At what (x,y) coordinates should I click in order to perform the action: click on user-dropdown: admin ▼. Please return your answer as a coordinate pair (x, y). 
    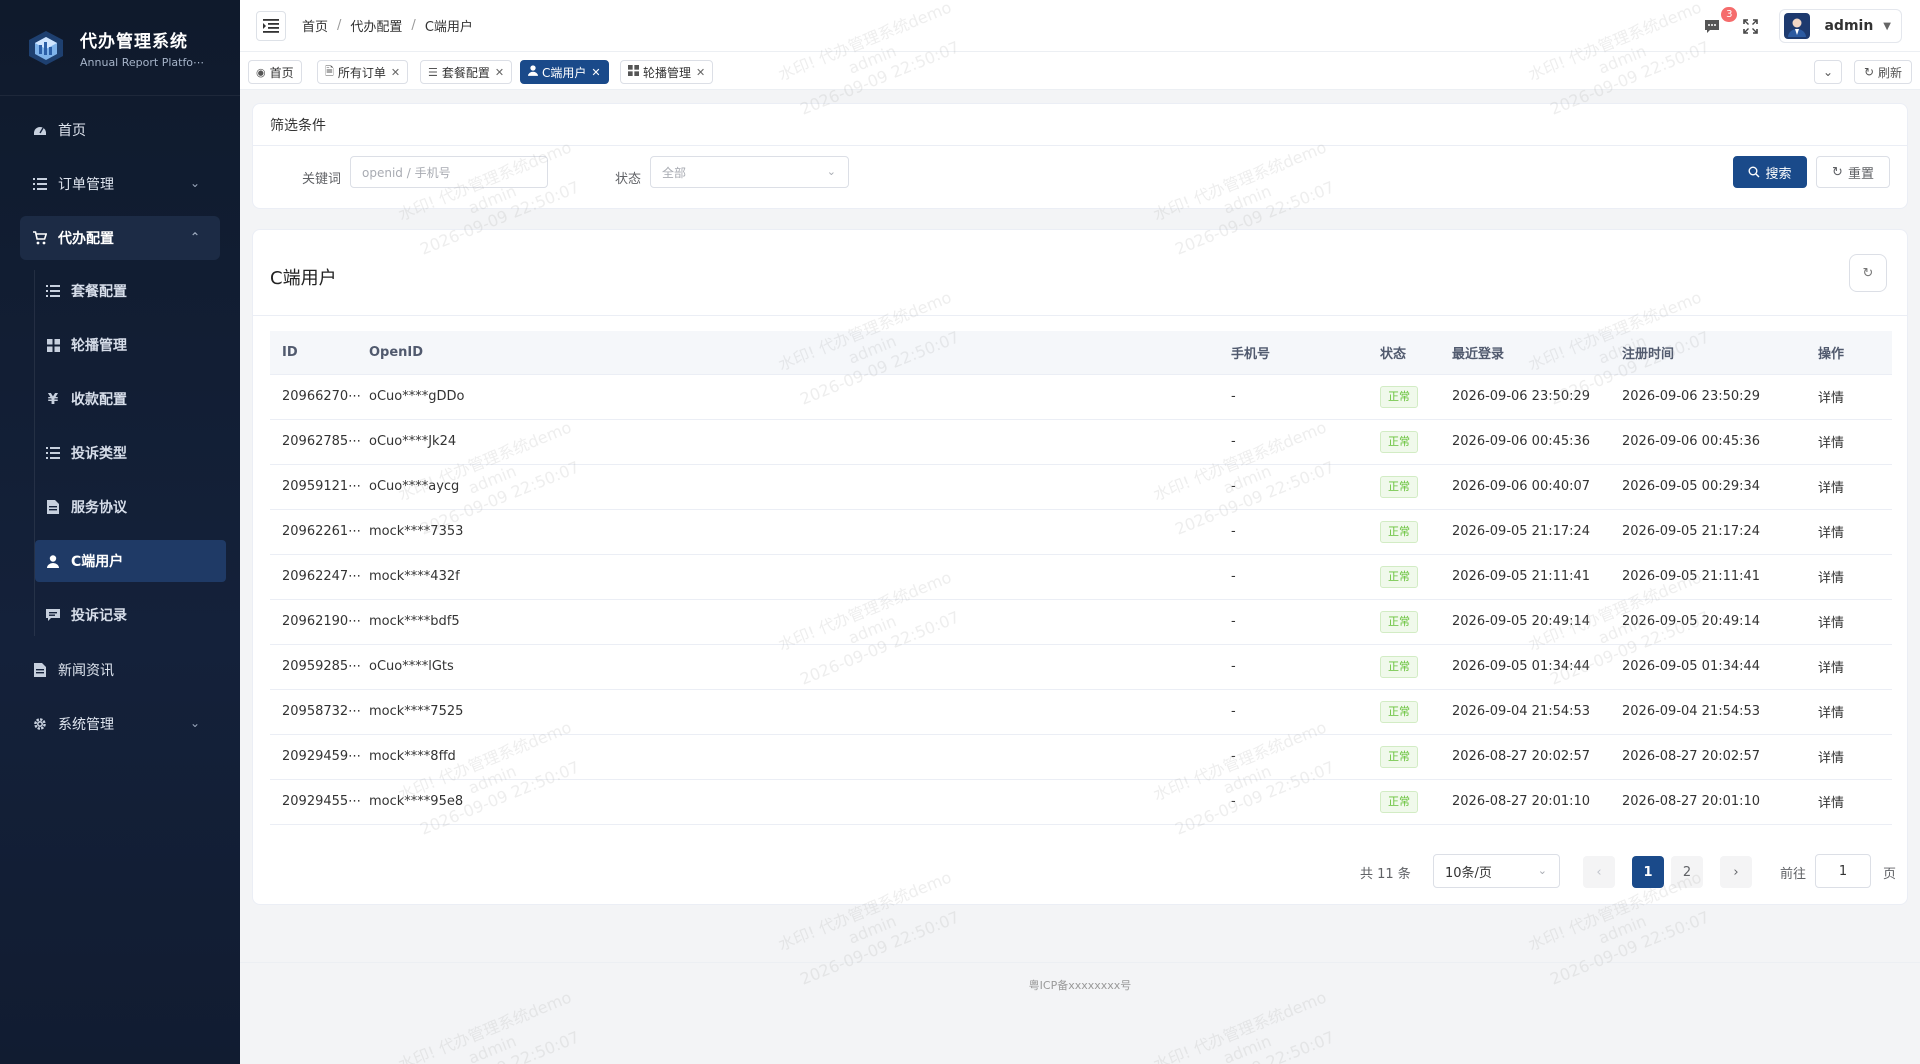
    Looking at the image, I should click on (1840, 26).